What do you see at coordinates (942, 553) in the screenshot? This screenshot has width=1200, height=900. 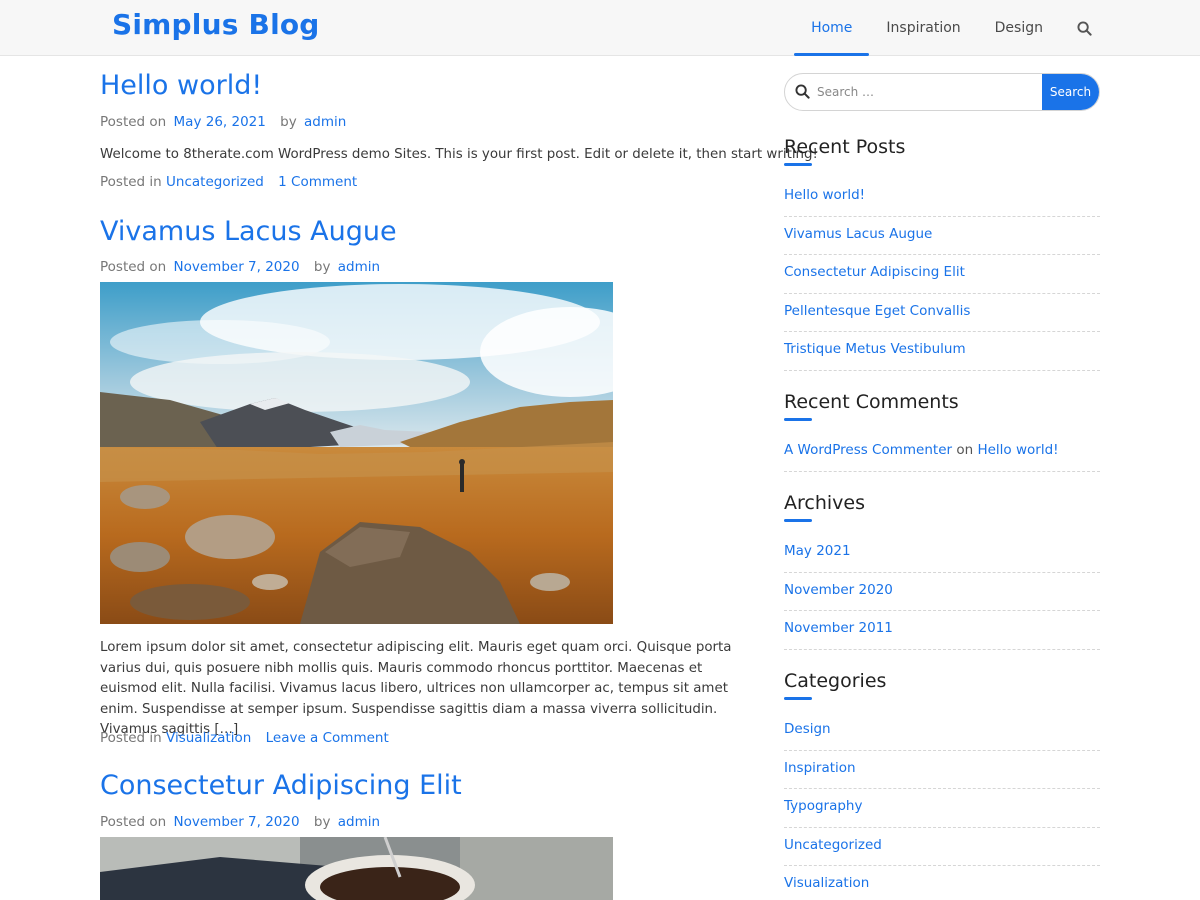 I see `list-item: May 2021` at bounding box center [942, 553].